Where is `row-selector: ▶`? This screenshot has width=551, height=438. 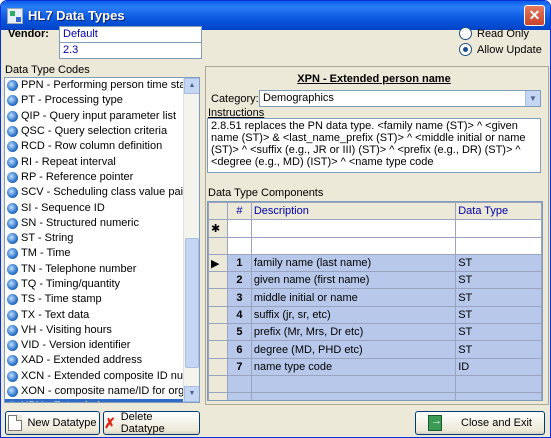
row-selector: ▶ is located at coordinates (218, 263).